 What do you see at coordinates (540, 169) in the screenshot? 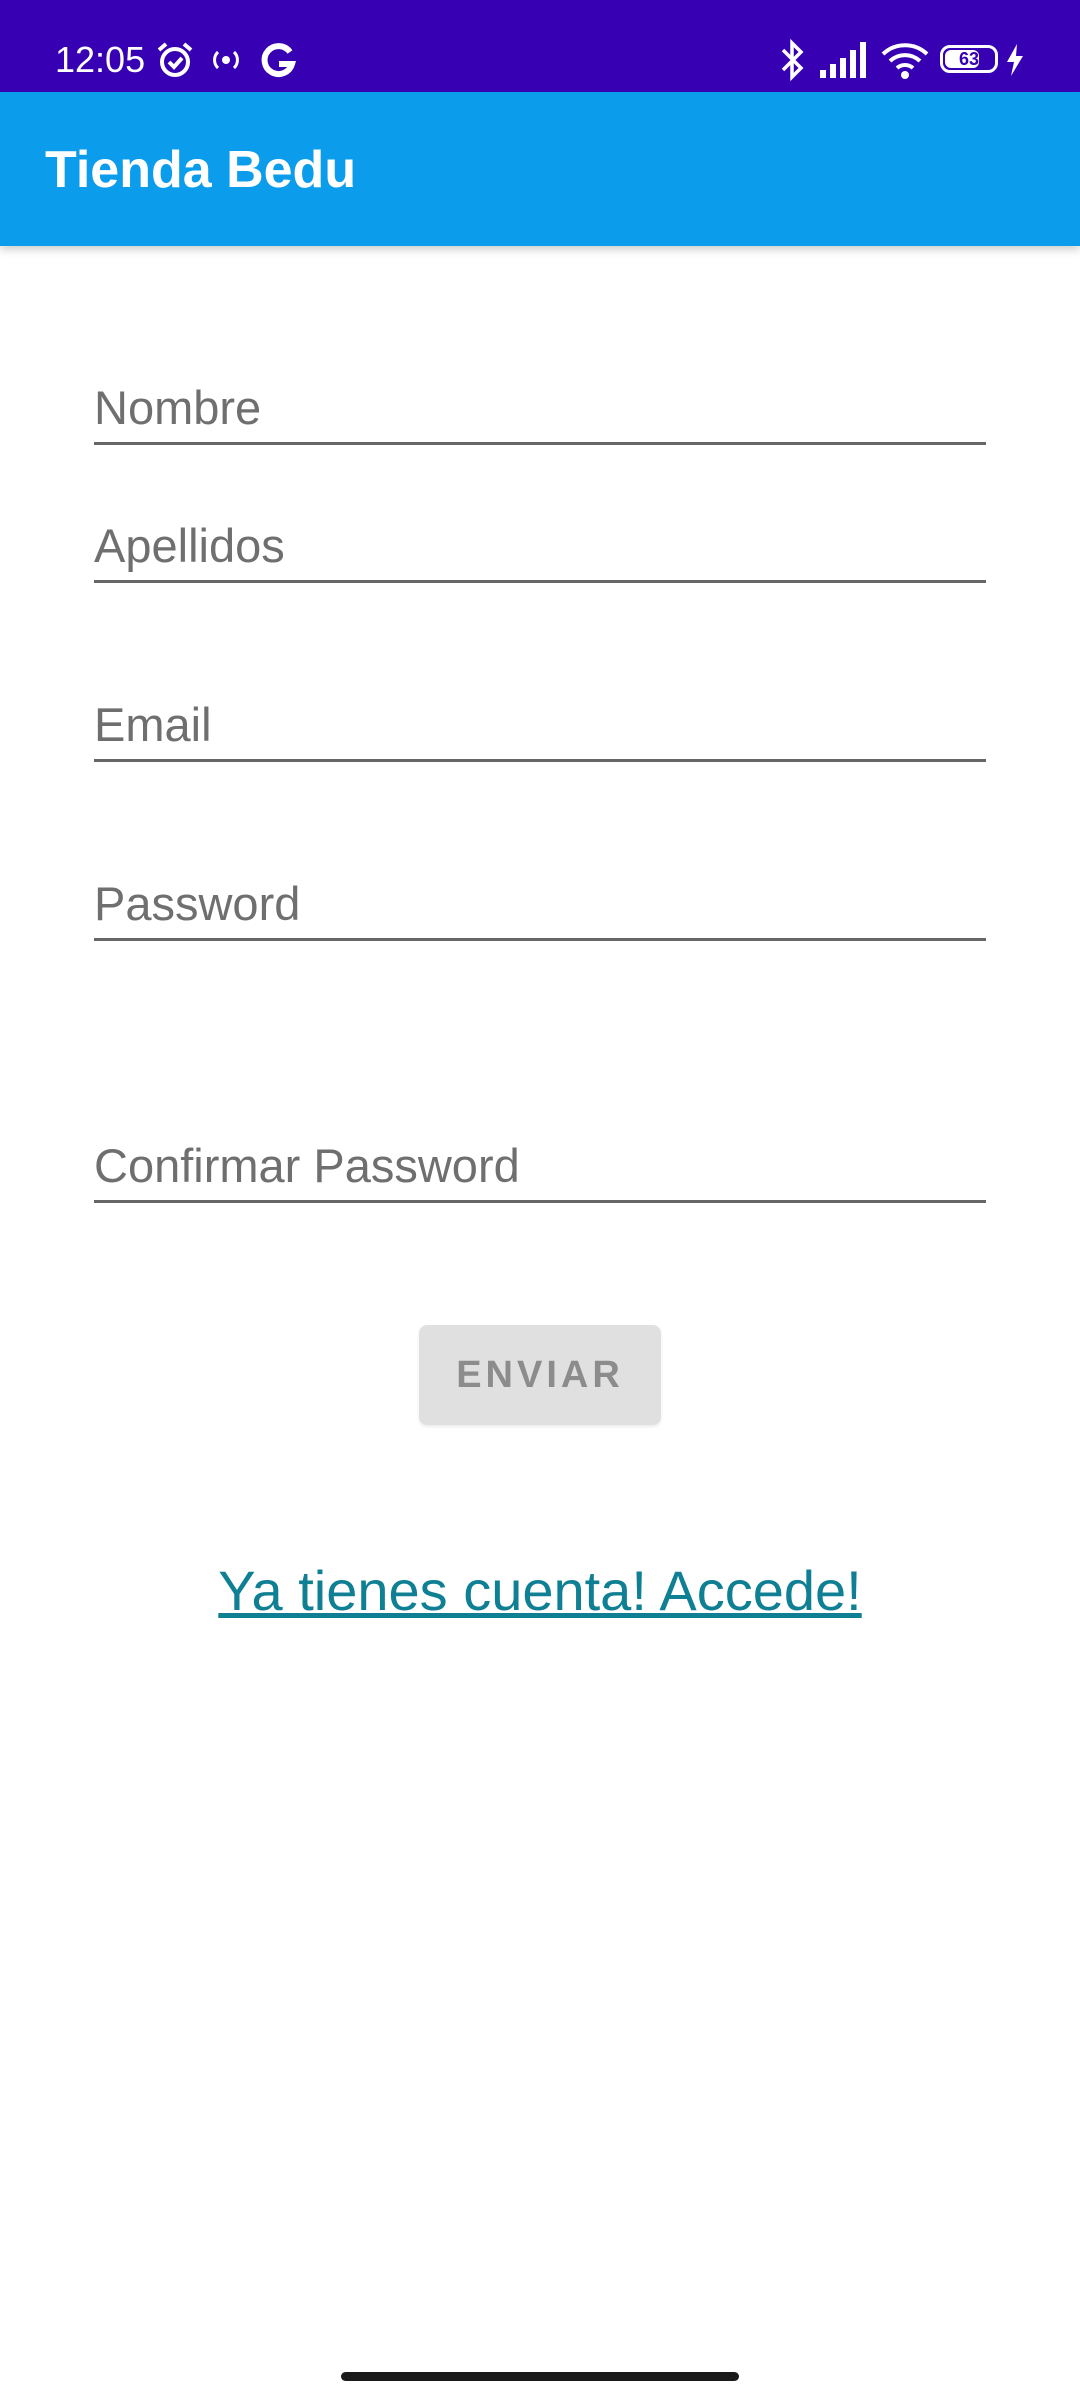
I see `app-bar: Tienda Bedu` at bounding box center [540, 169].